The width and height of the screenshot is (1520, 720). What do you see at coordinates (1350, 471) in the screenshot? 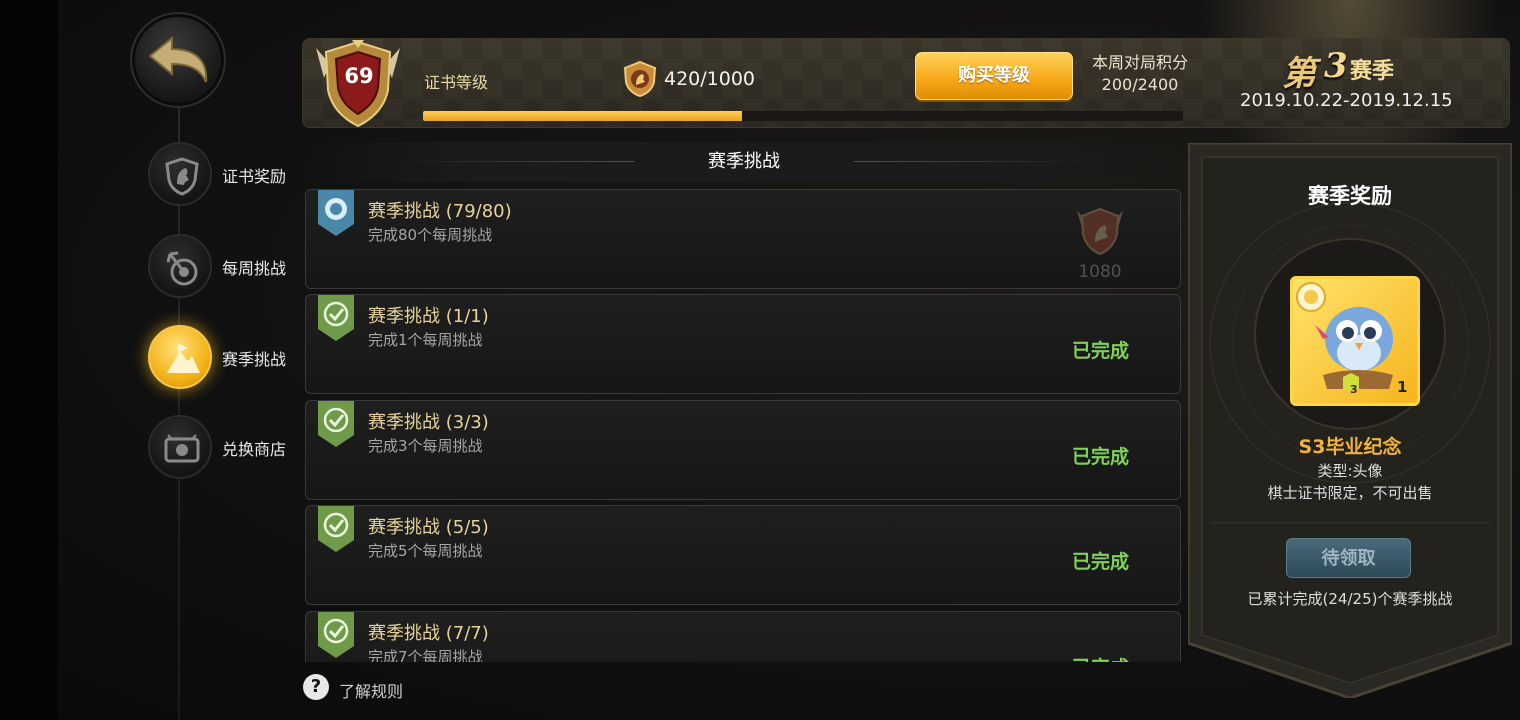
I see `reward-item-type: 类型:头像` at bounding box center [1350, 471].